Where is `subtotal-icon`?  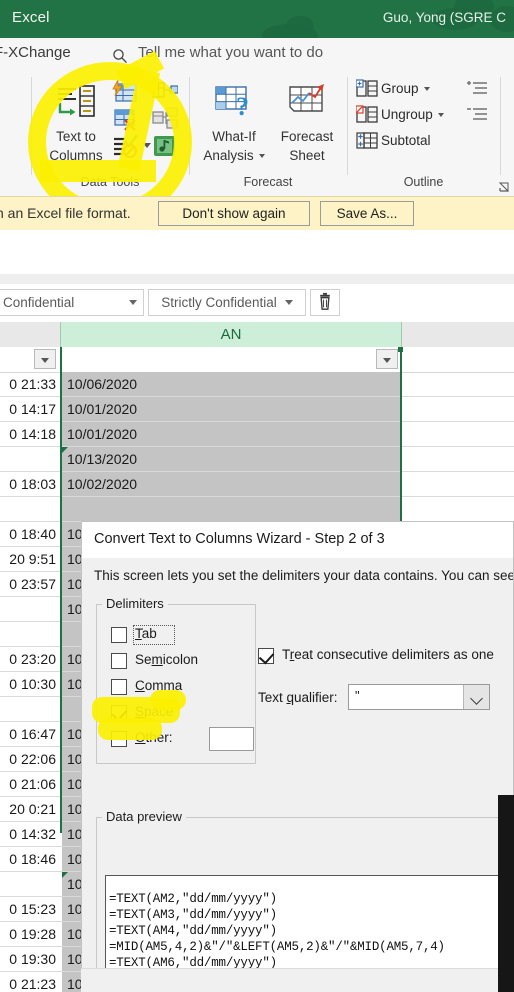
subtotal-icon is located at coordinates (367, 140).